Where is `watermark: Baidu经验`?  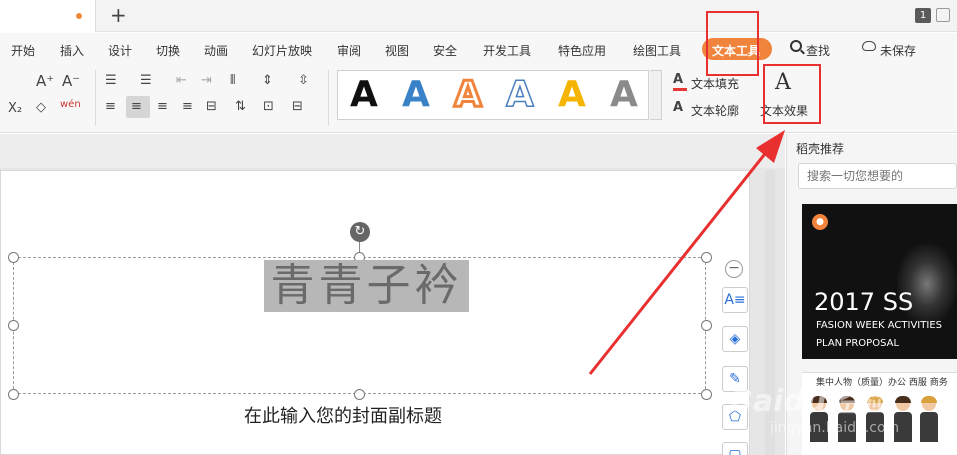
watermark: Baidu经验 is located at coordinates (808, 401).